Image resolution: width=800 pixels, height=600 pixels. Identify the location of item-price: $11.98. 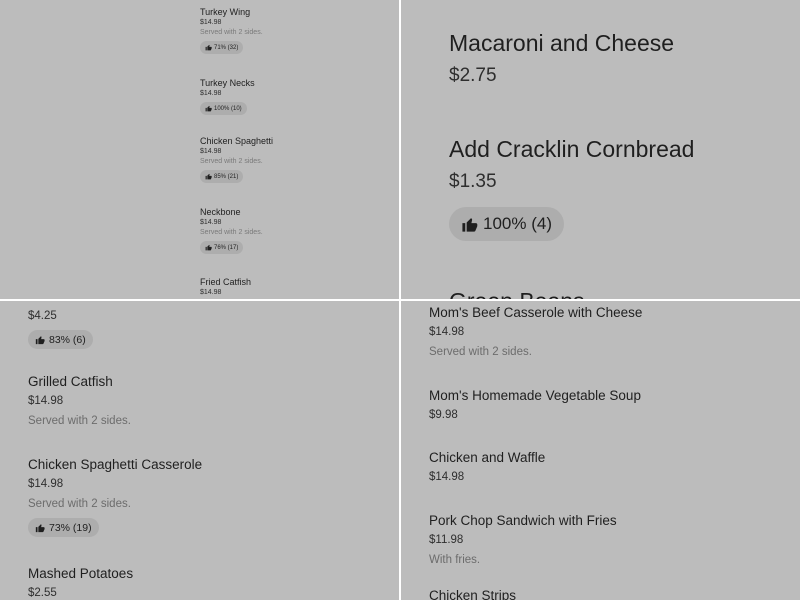
(446, 540).